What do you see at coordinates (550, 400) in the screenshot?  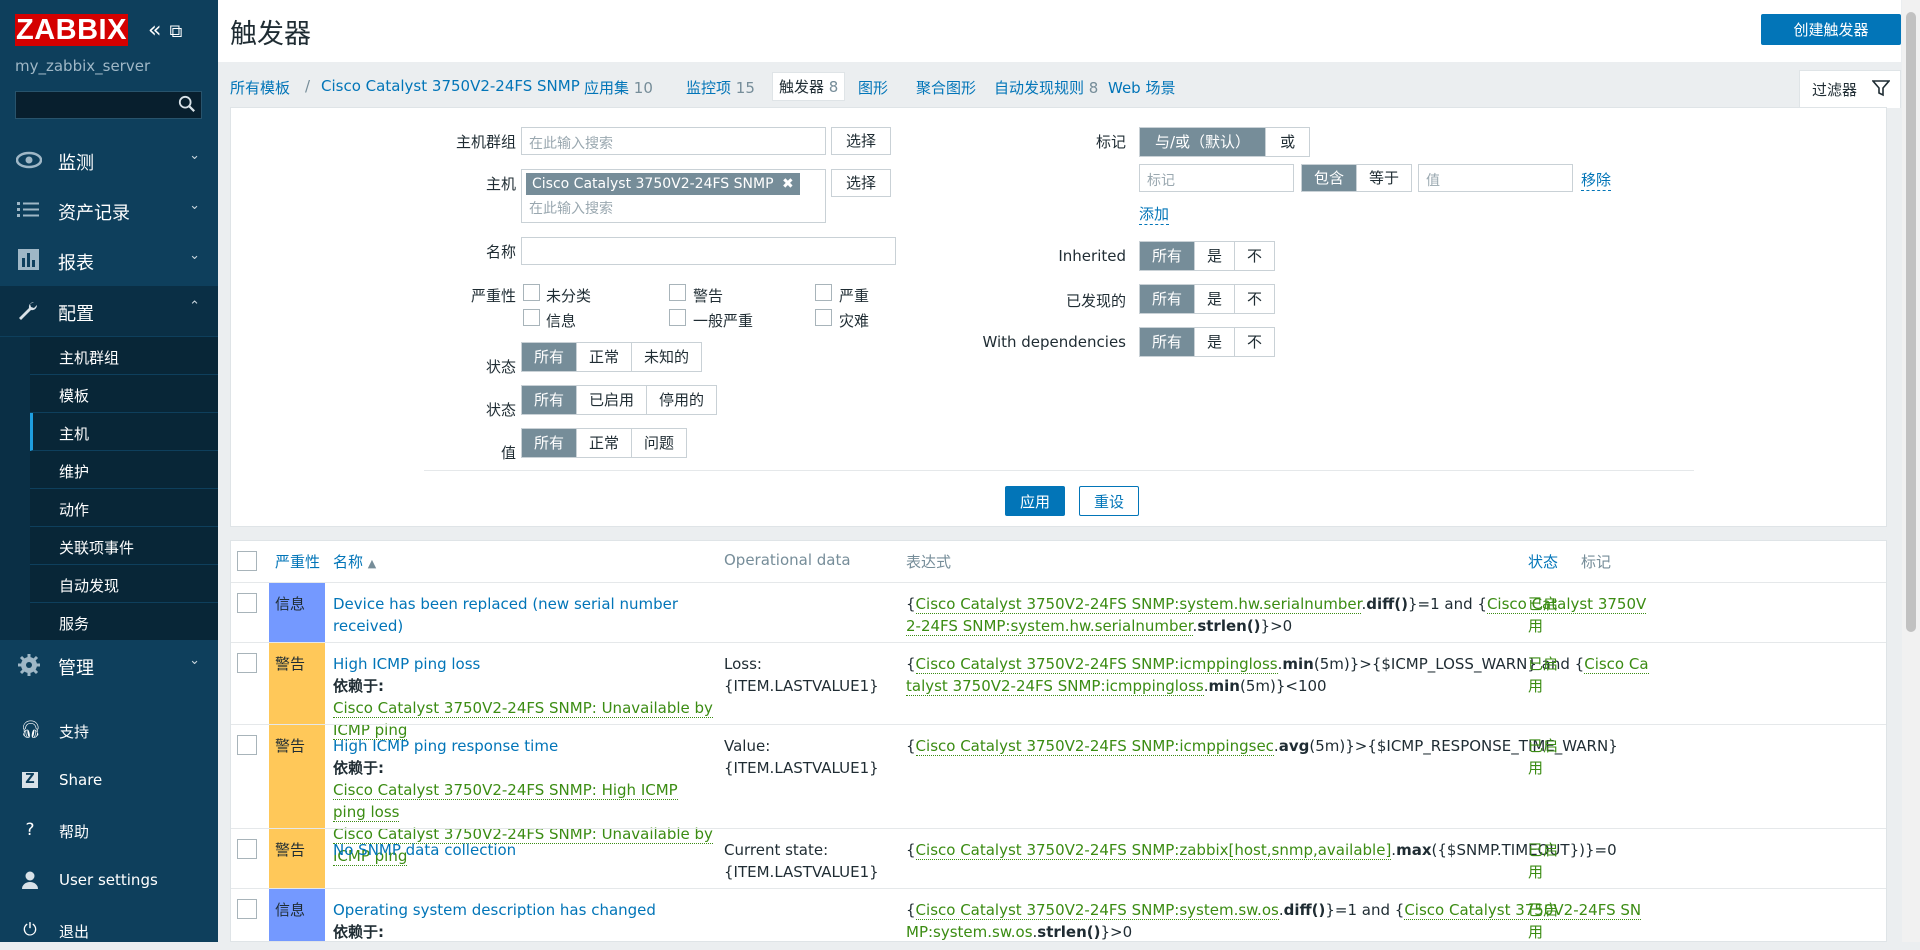 I see `status-option-all: 所有` at bounding box center [550, 400].